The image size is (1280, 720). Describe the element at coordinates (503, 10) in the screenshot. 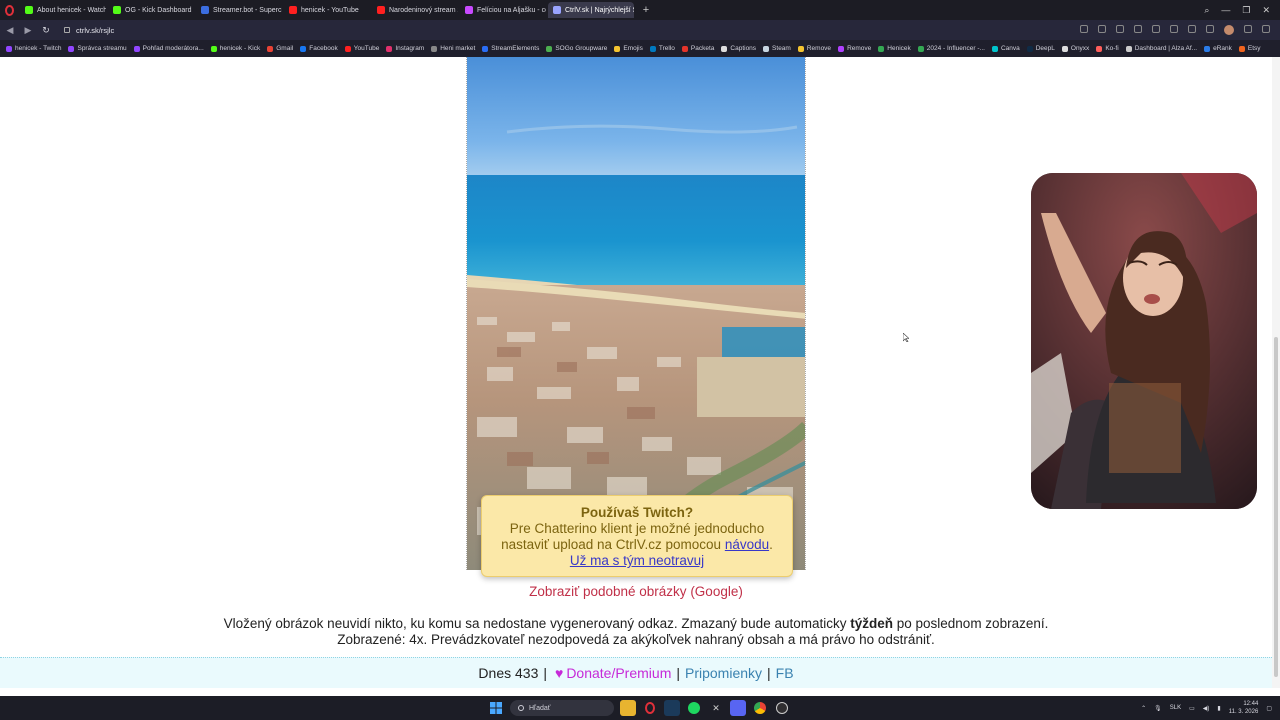

I see `browser-tab: Felíciou na Aljašku - cez r` at that location.